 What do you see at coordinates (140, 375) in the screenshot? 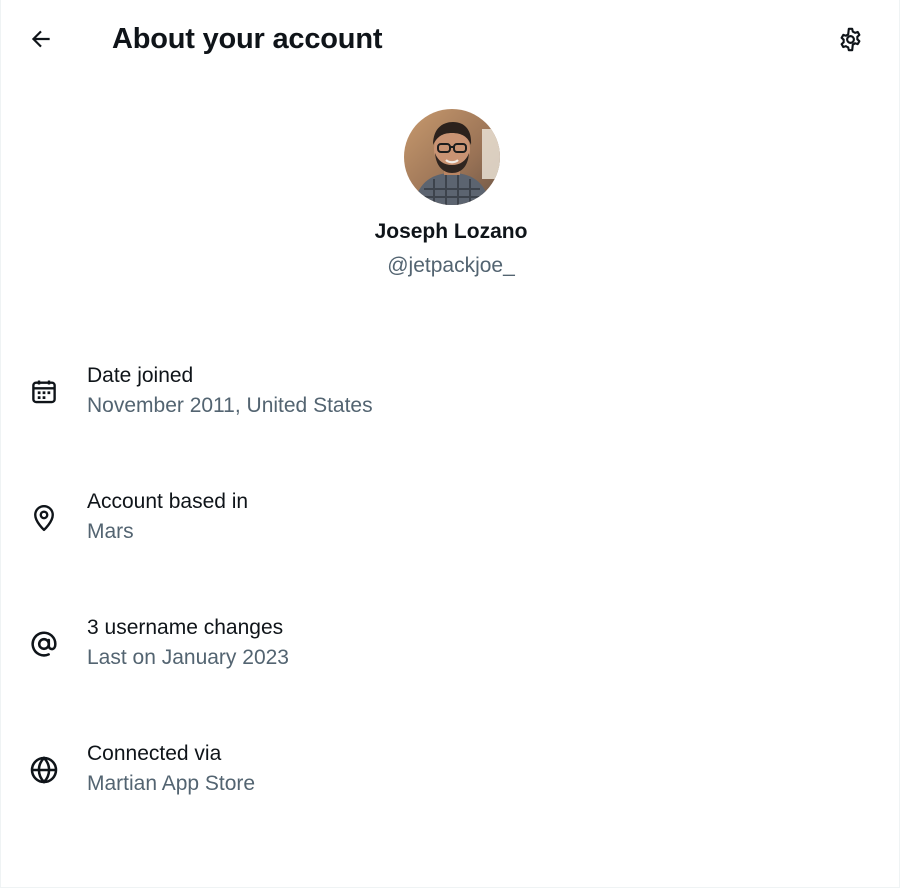
I see `info-label: Date joined` at bounding box center [140, 375].